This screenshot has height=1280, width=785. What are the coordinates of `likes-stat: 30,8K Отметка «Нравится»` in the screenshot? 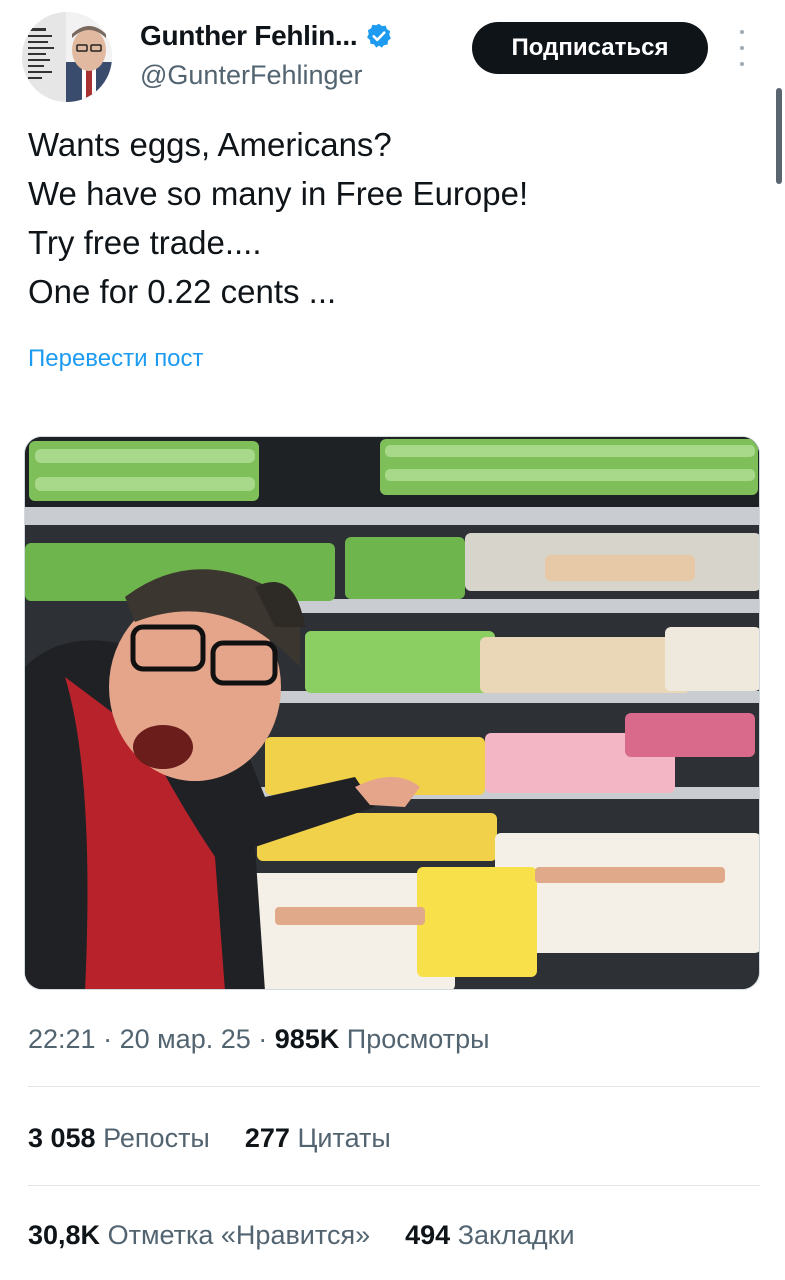 It's located at (199, 1235).